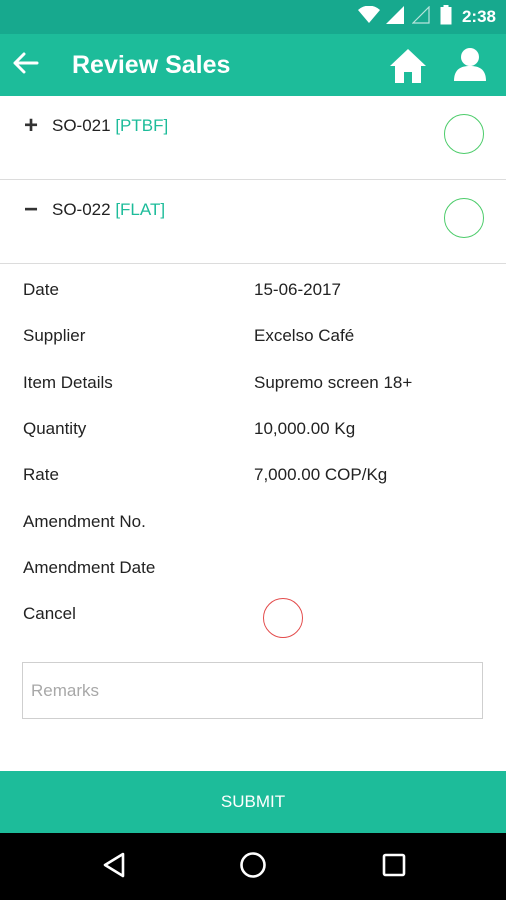 This screenshot has height=900, width=506. What do you see at coordinates (49, 613) in the screenshot?
I see `detail-label-cancel: Cancel` at bounding box center [49, 613].